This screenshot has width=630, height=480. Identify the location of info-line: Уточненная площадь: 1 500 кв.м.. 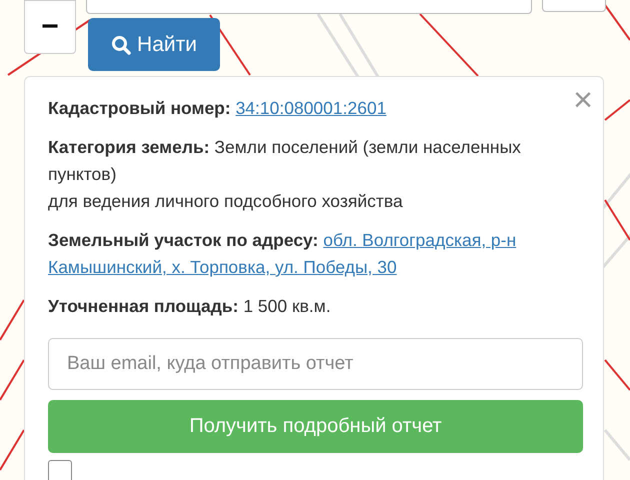
(190, 306).